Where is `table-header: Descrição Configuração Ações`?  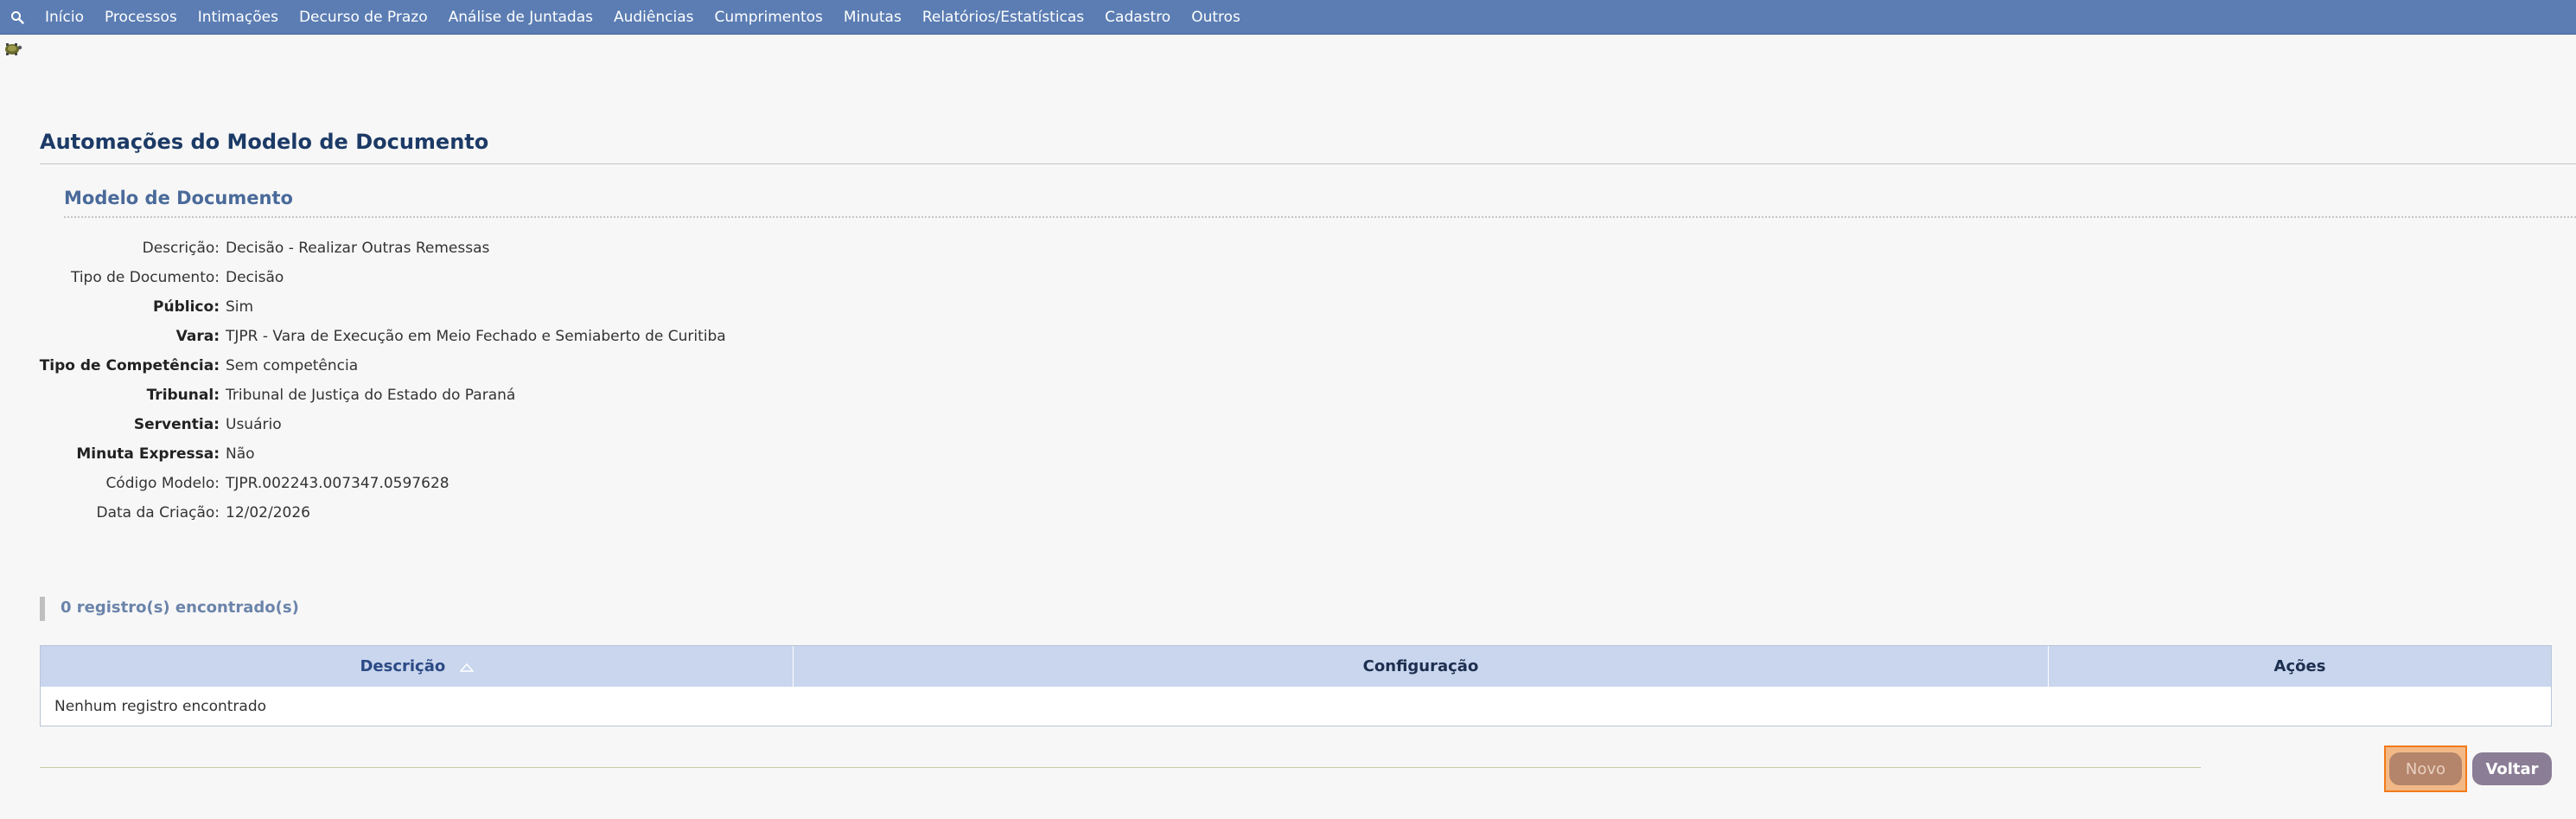 table-header: Descrição Configuração Ações is located at coordinates (1296, 666).